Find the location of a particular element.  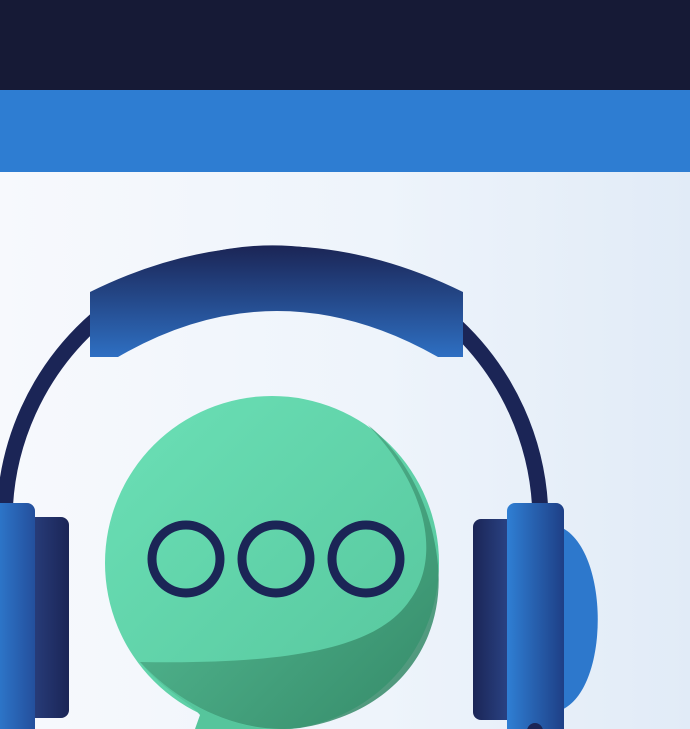

left-ear-cup is located at coordinates (17, 616).